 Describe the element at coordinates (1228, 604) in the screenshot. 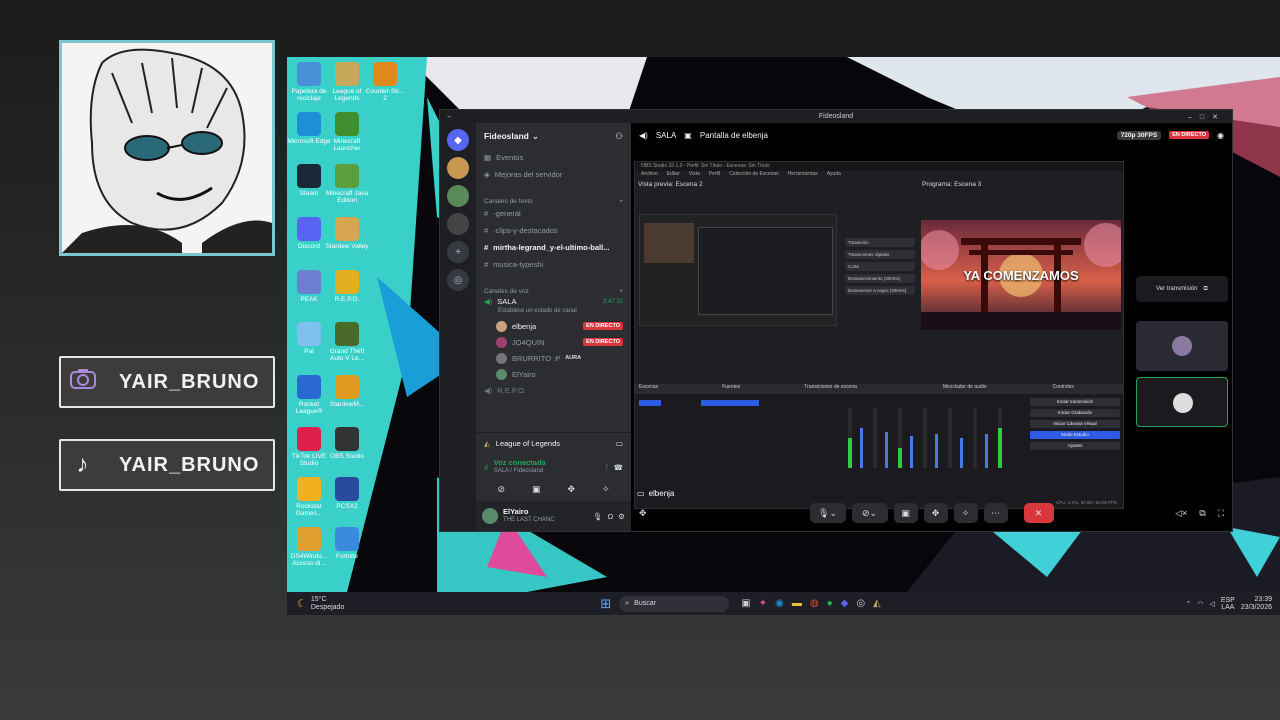

I see `language-indicator: ESP LAA` at that location.